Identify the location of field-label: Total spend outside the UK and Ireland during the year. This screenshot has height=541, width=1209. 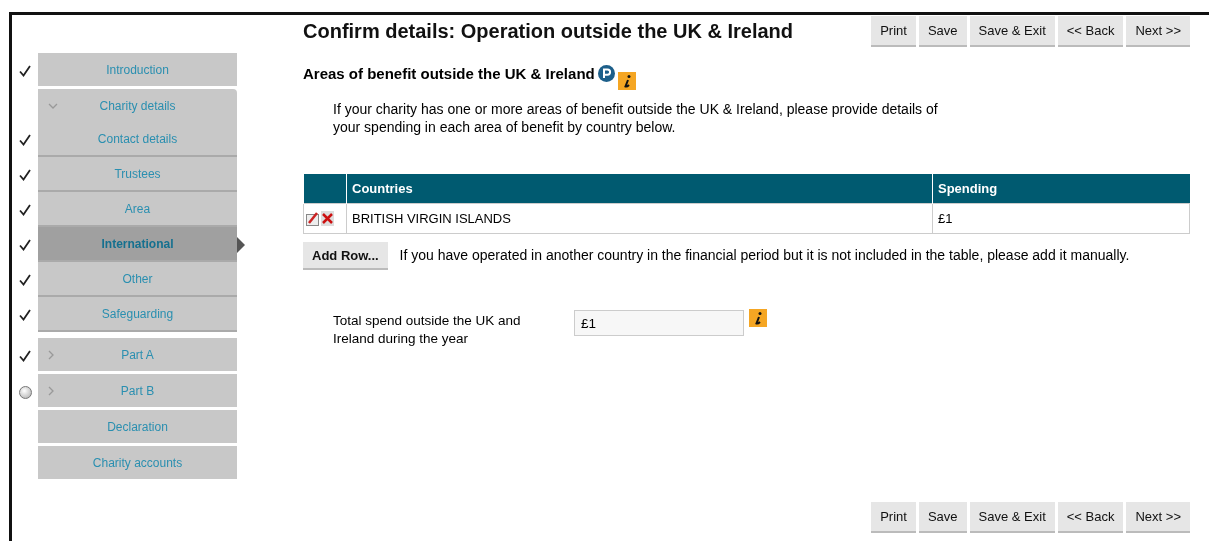
(427, 330).